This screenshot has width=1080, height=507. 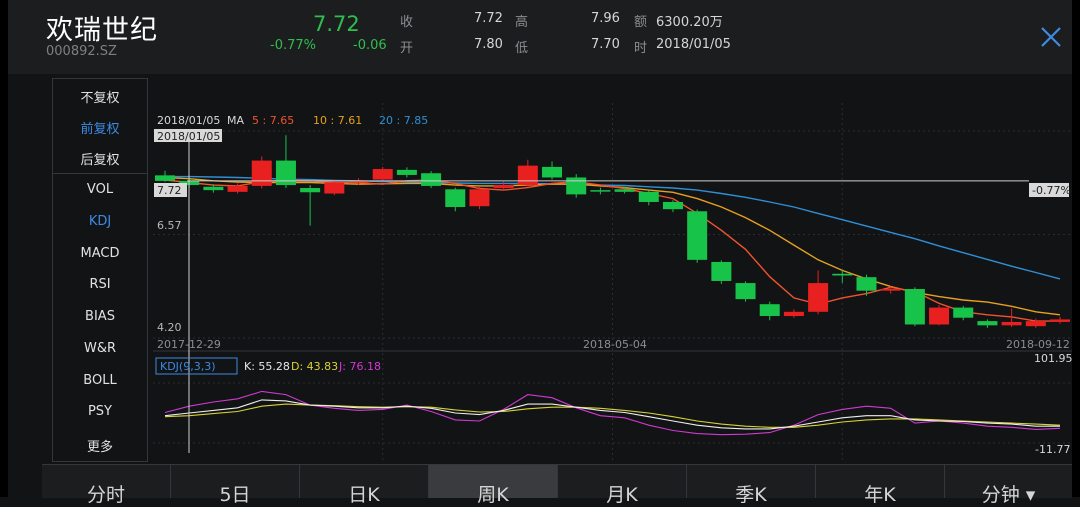 I want to click on price-cursor: 7.72, so click(x=169, y=190).